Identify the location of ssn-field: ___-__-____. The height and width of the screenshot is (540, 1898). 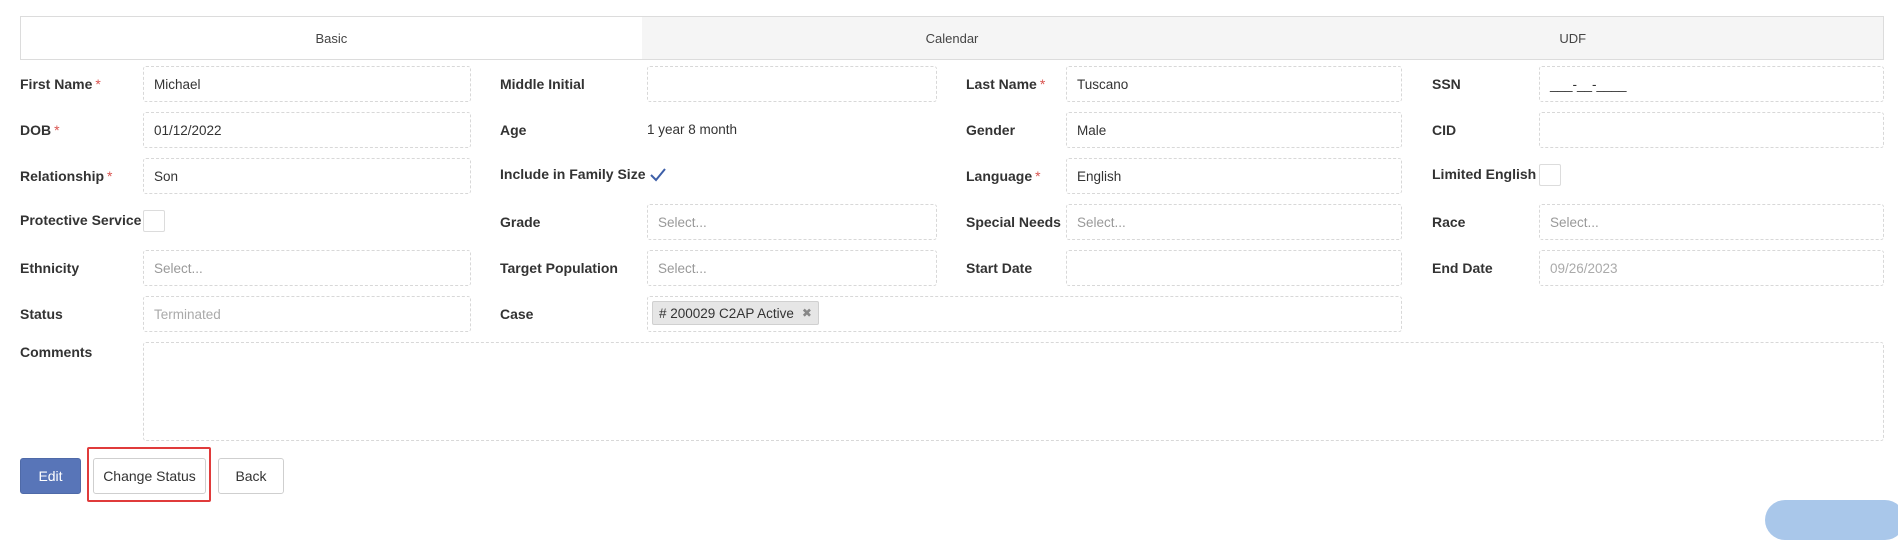
(1711, 84).